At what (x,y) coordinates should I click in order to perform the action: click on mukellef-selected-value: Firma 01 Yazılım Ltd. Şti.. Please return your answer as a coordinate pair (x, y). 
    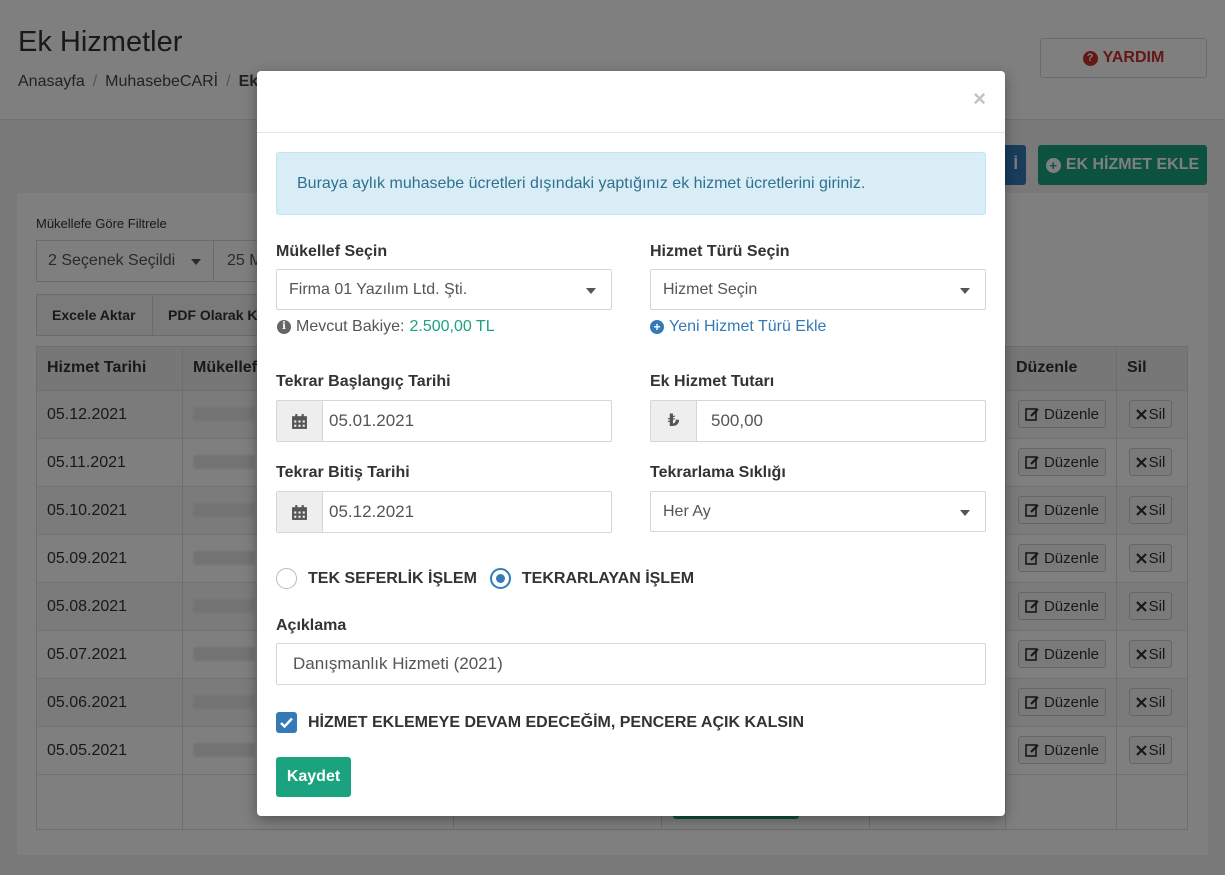
    Looking at the image, I should click on (378, 289).